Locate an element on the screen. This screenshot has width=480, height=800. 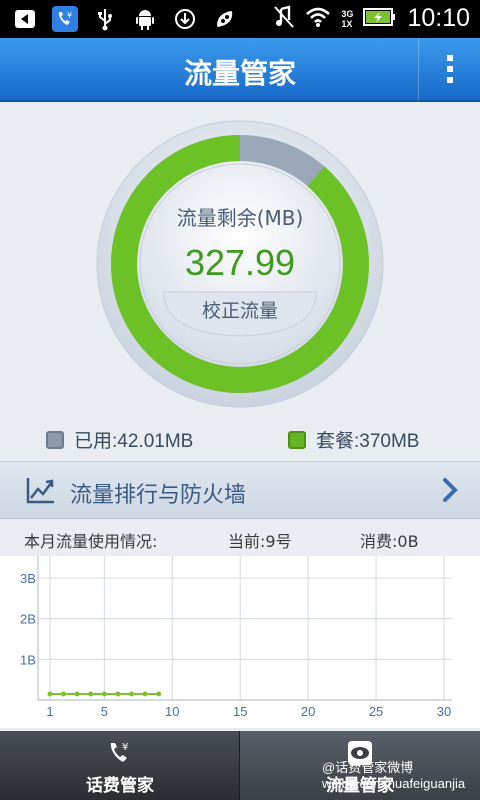
phone-yuan-icon: ¥ is located at coordinates (119, 752).